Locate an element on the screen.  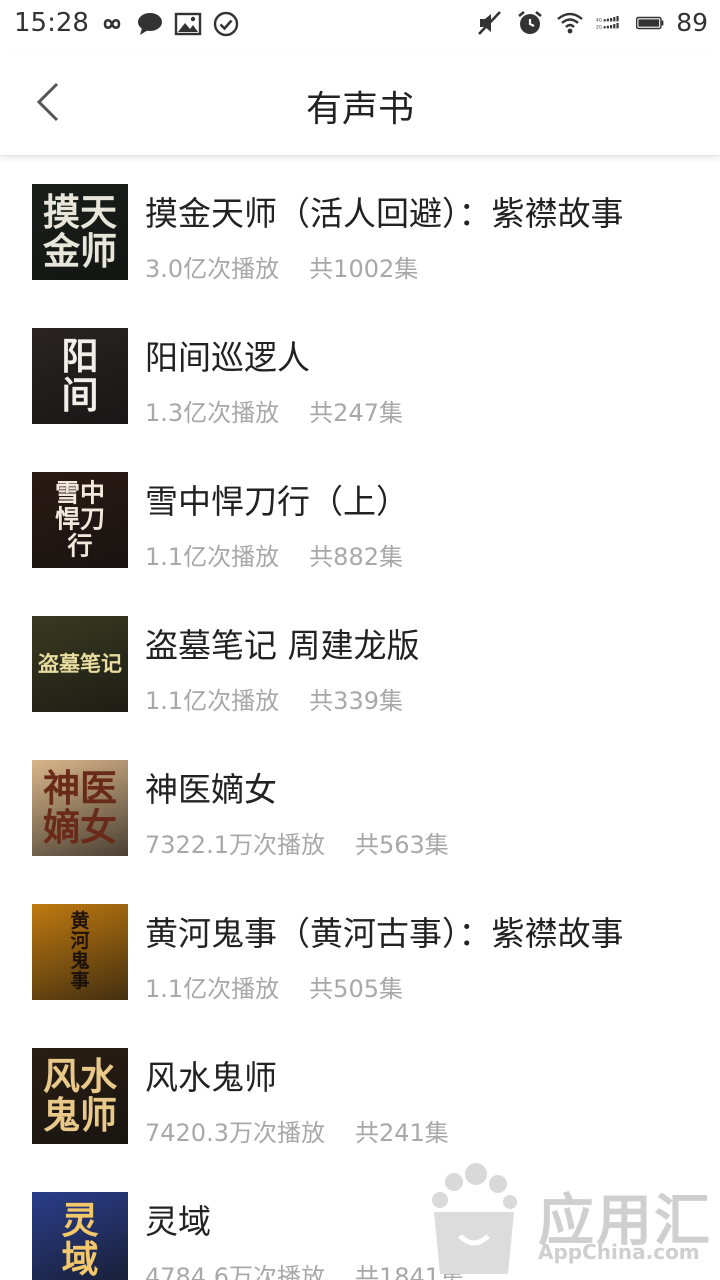
signal-icon: 4G 2G is located at coordinates (607, 22).